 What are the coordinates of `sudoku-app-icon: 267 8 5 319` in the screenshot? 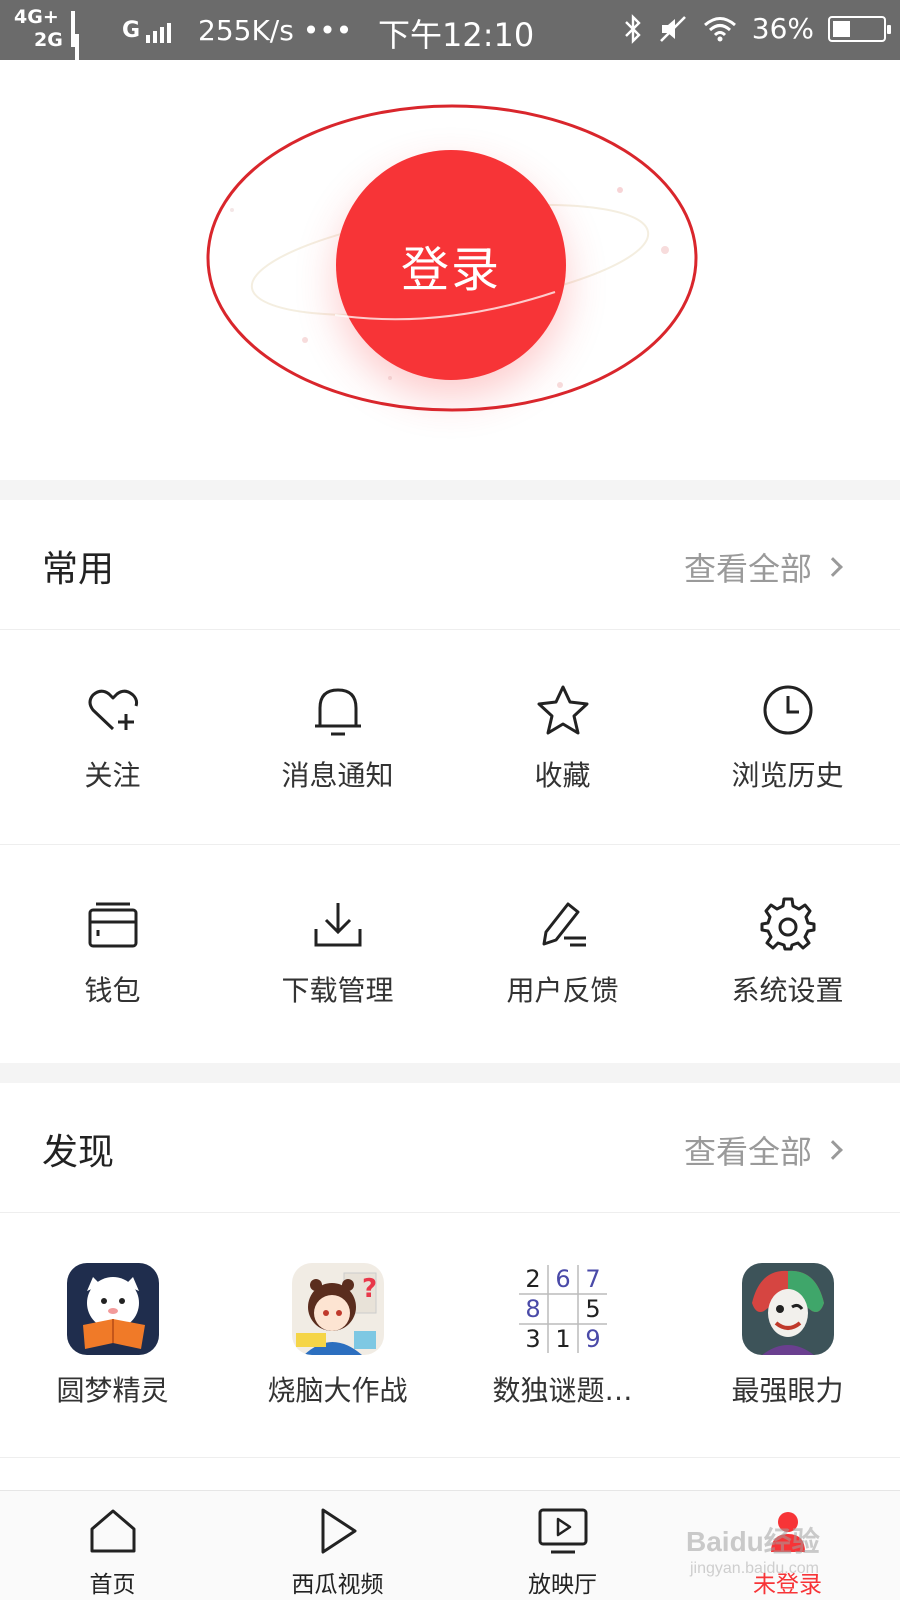 It's located at (562, 1309).